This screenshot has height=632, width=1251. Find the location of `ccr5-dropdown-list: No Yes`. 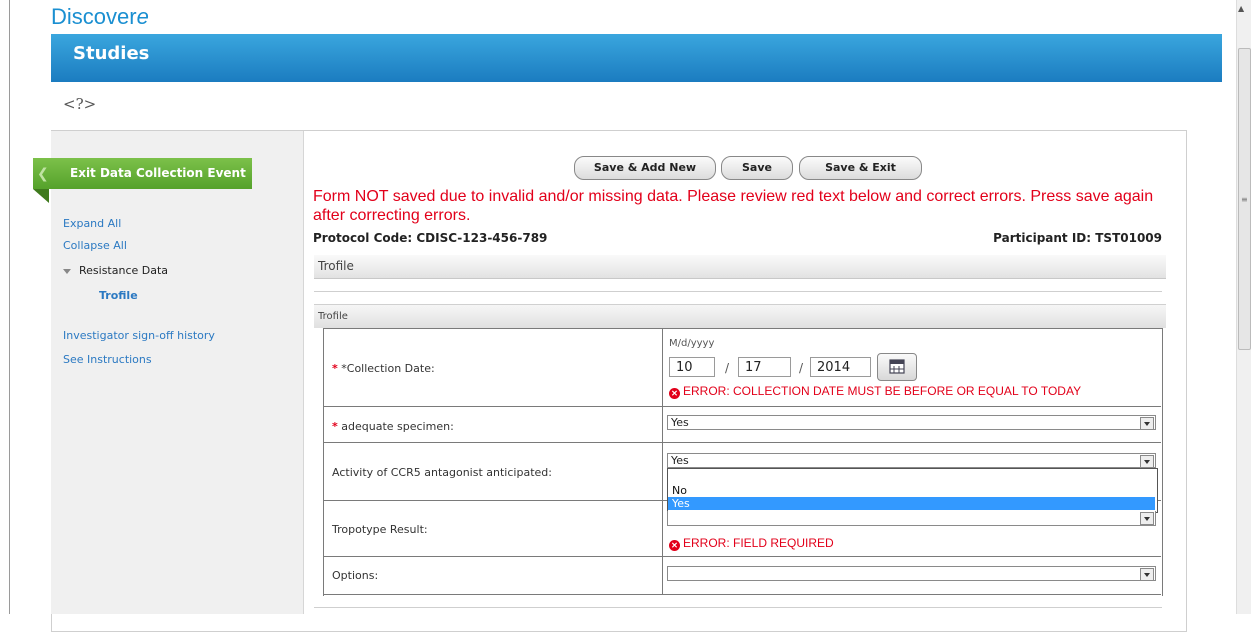

ccr5-dropdown-list: No Yes is located at coordinates (912, 490).